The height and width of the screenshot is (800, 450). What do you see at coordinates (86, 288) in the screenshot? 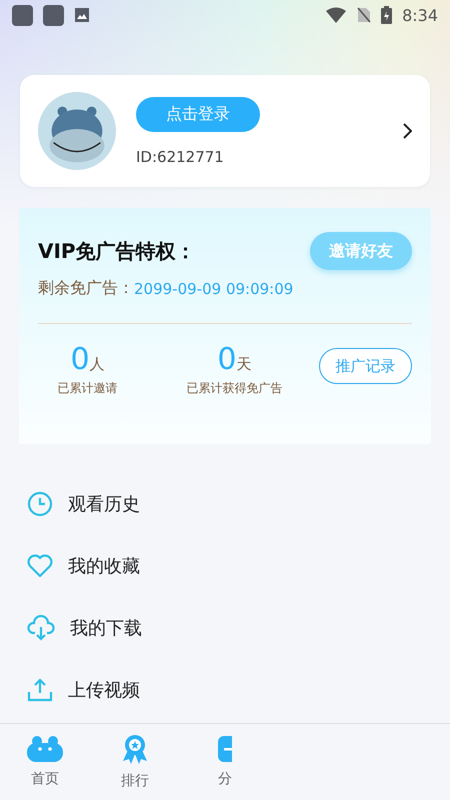
I see `remaining-label: 剩余免广告：` at bounding box center [86, 288].